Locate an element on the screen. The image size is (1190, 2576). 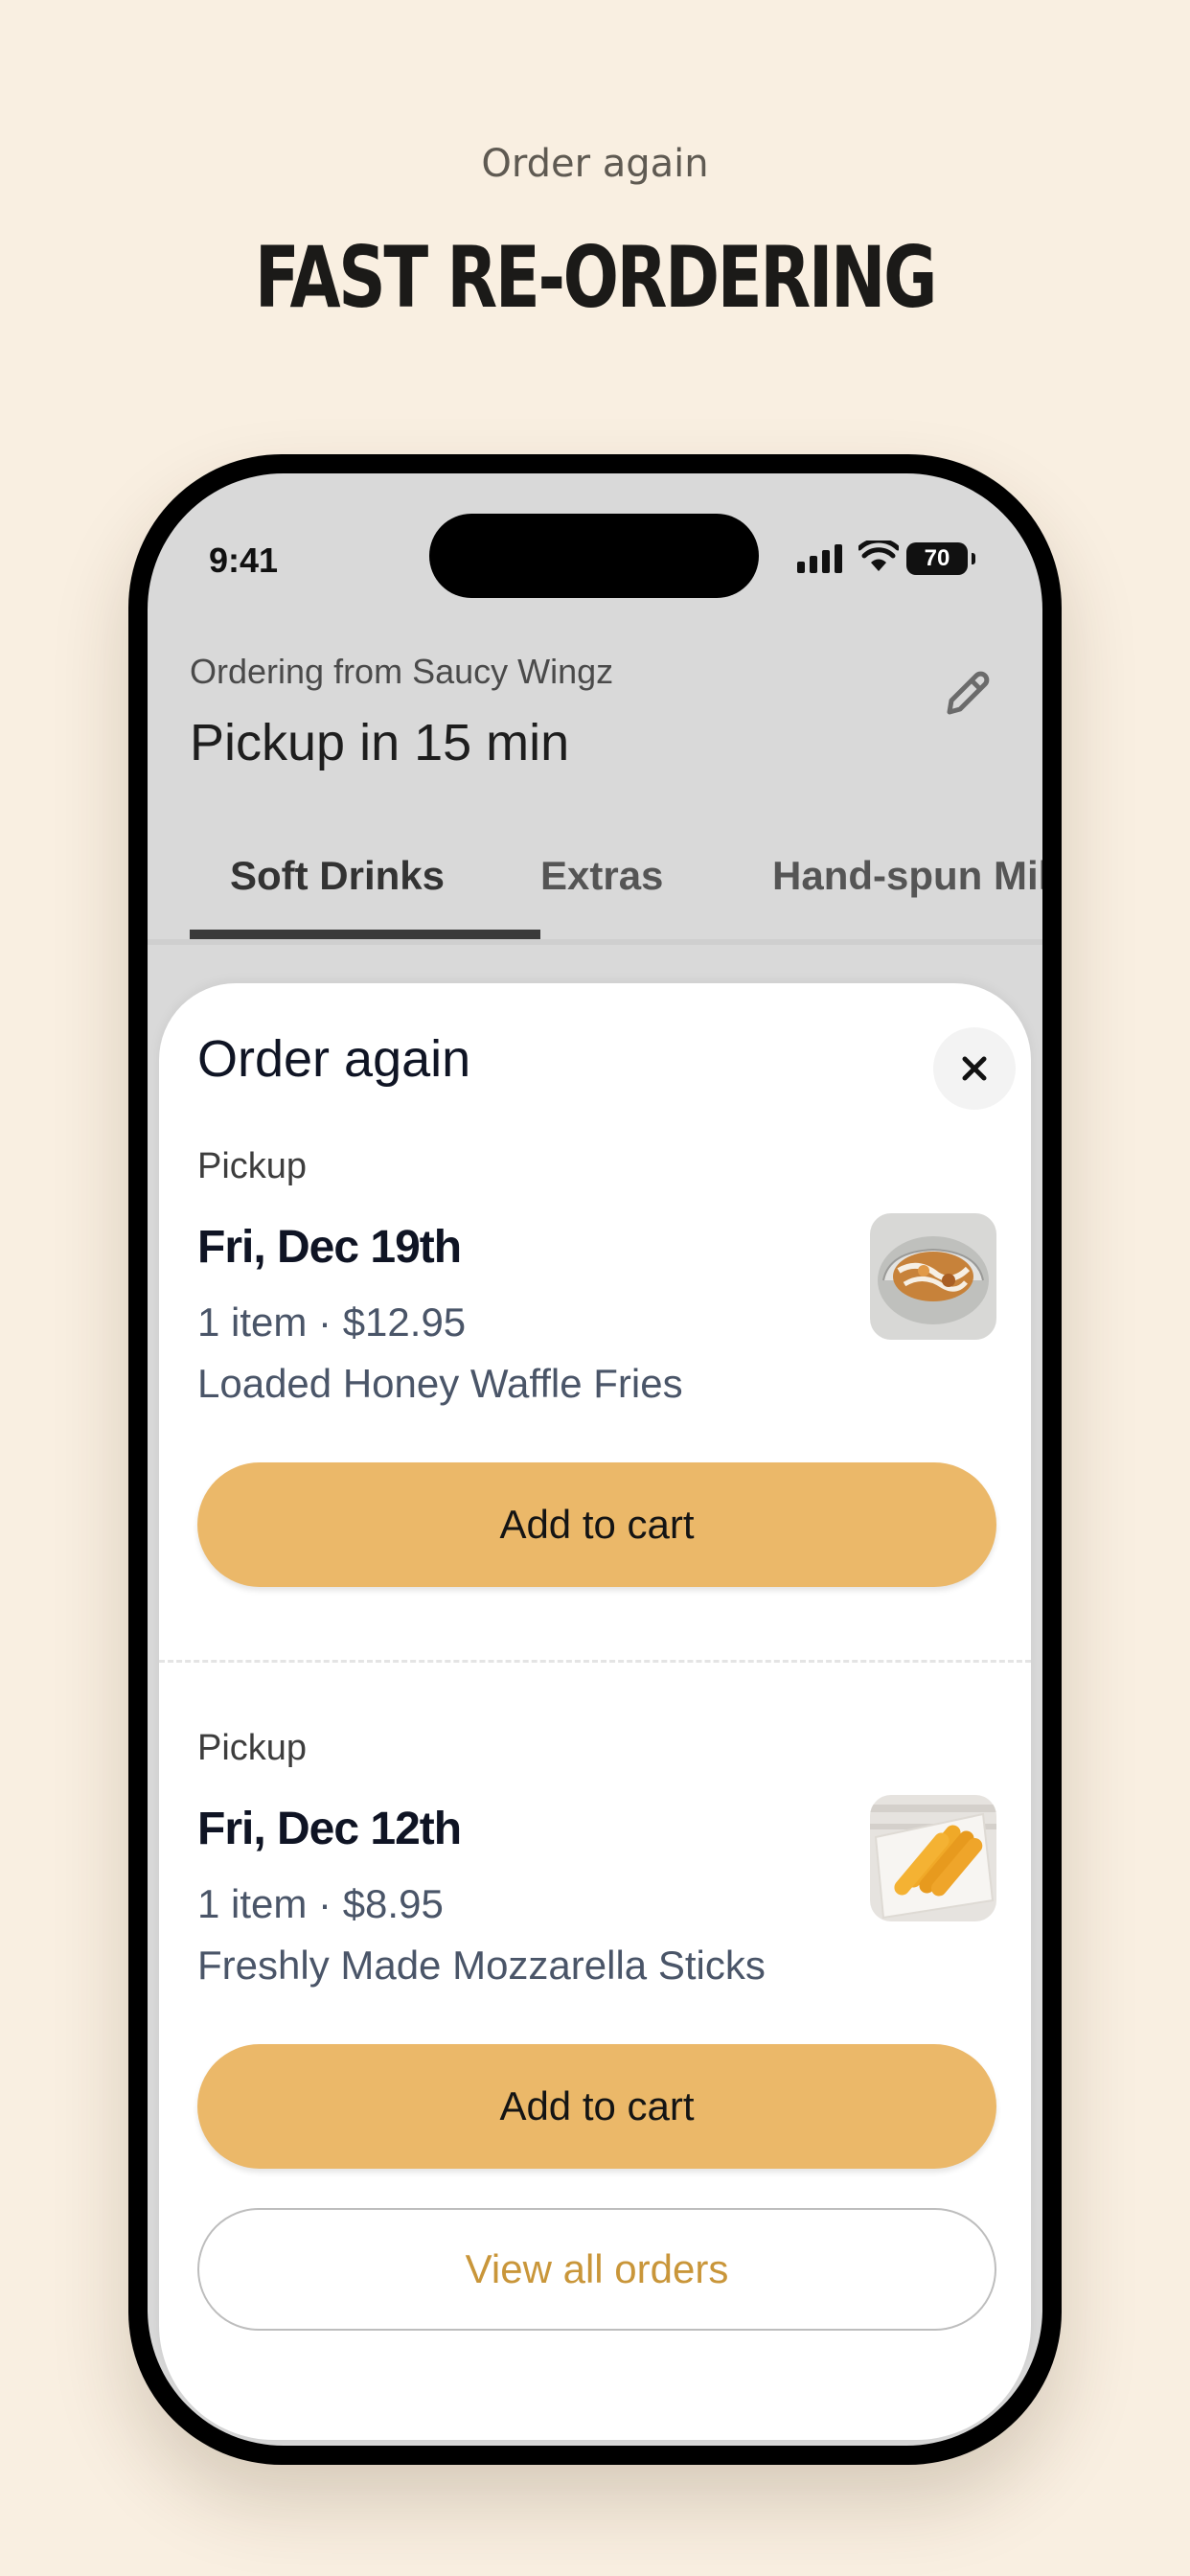
order-meta: 1 item · $12.95 is located at coordinates (332, 1322).